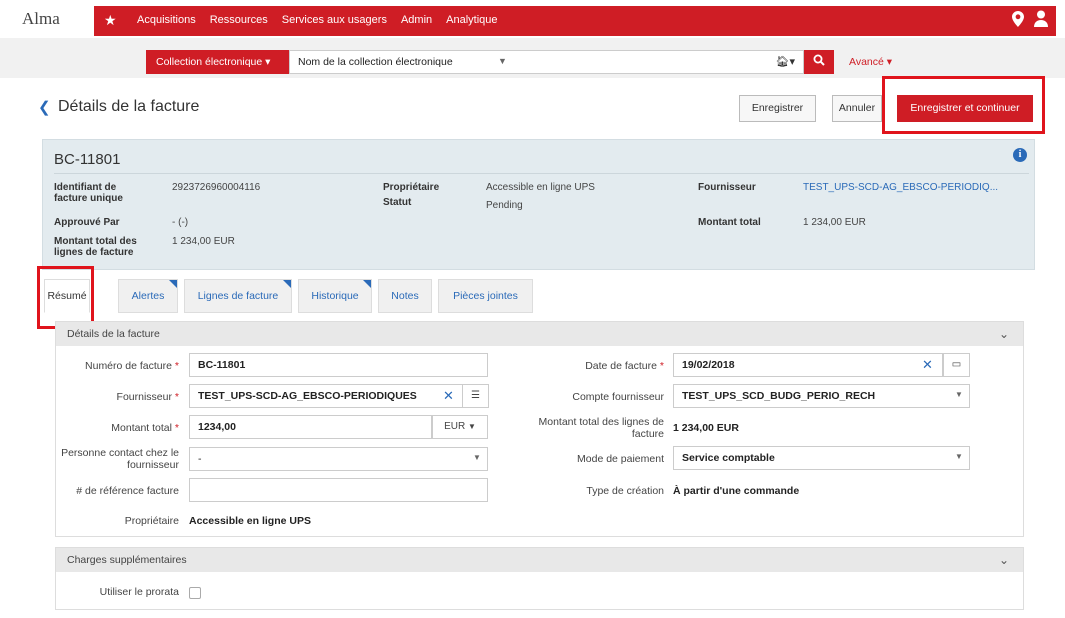 Image resolution: width=1065 pixels, height=618 pixels. I want to click on vendor-label: Fournisseur *, so click(147, 397).